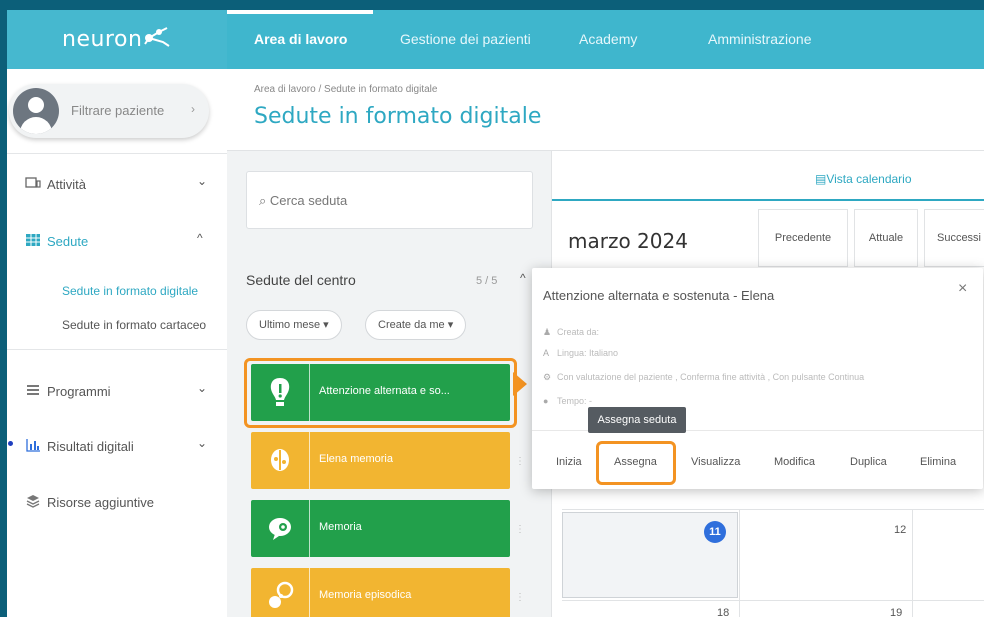 Image resolution: width=984 pixels, height=617 pixels. I want to click on sidebar-item-risultati: Risultati digitali ⌄, so click(117, 447).